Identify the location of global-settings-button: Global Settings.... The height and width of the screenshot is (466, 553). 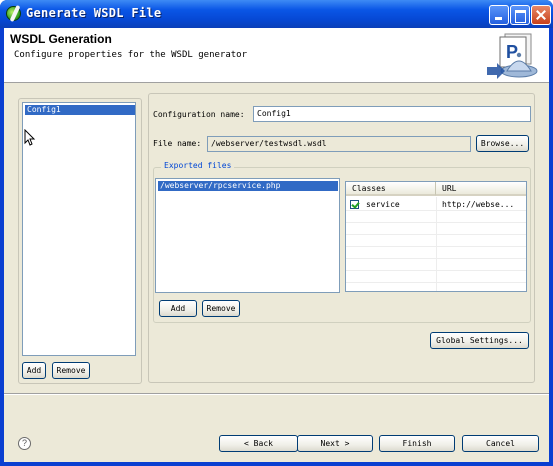
(479, 340).